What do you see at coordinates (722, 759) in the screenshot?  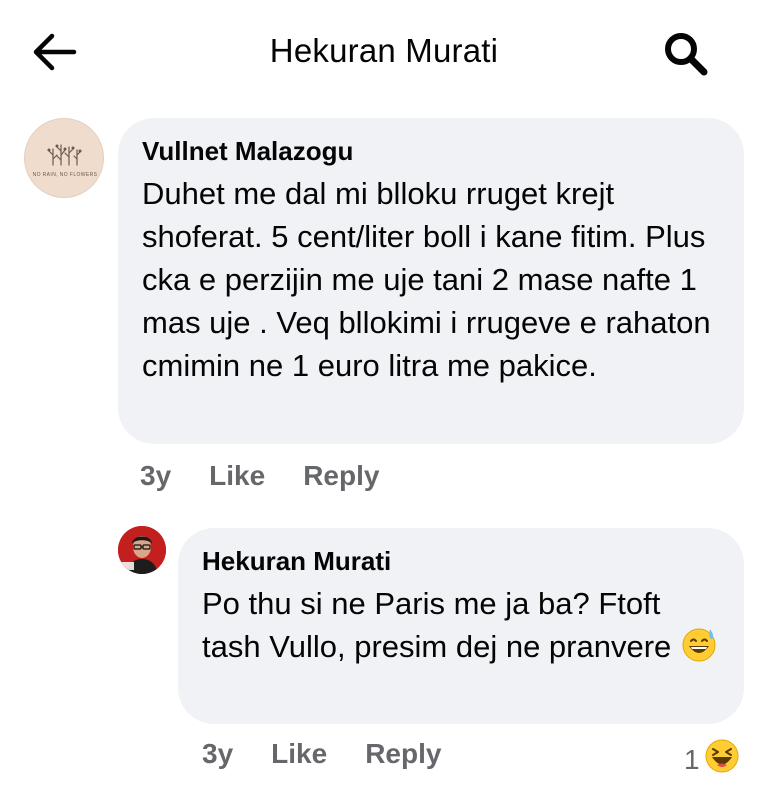 I see `haha-reaction-icon` at bounding box center [722, 759].